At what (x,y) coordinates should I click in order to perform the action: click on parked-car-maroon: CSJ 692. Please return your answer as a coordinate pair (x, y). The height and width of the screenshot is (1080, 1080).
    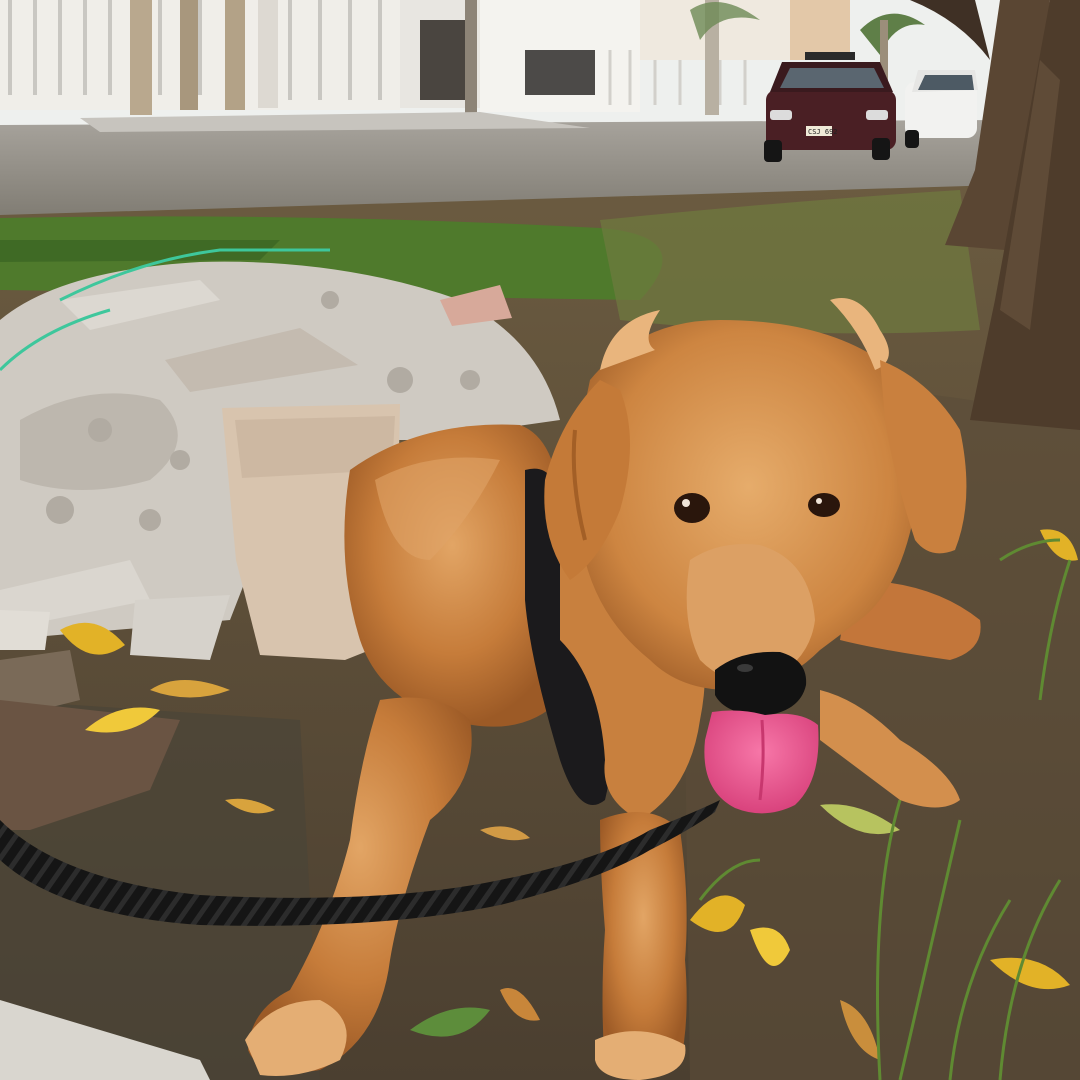
    Looking at the image, I should click on (830, 107).